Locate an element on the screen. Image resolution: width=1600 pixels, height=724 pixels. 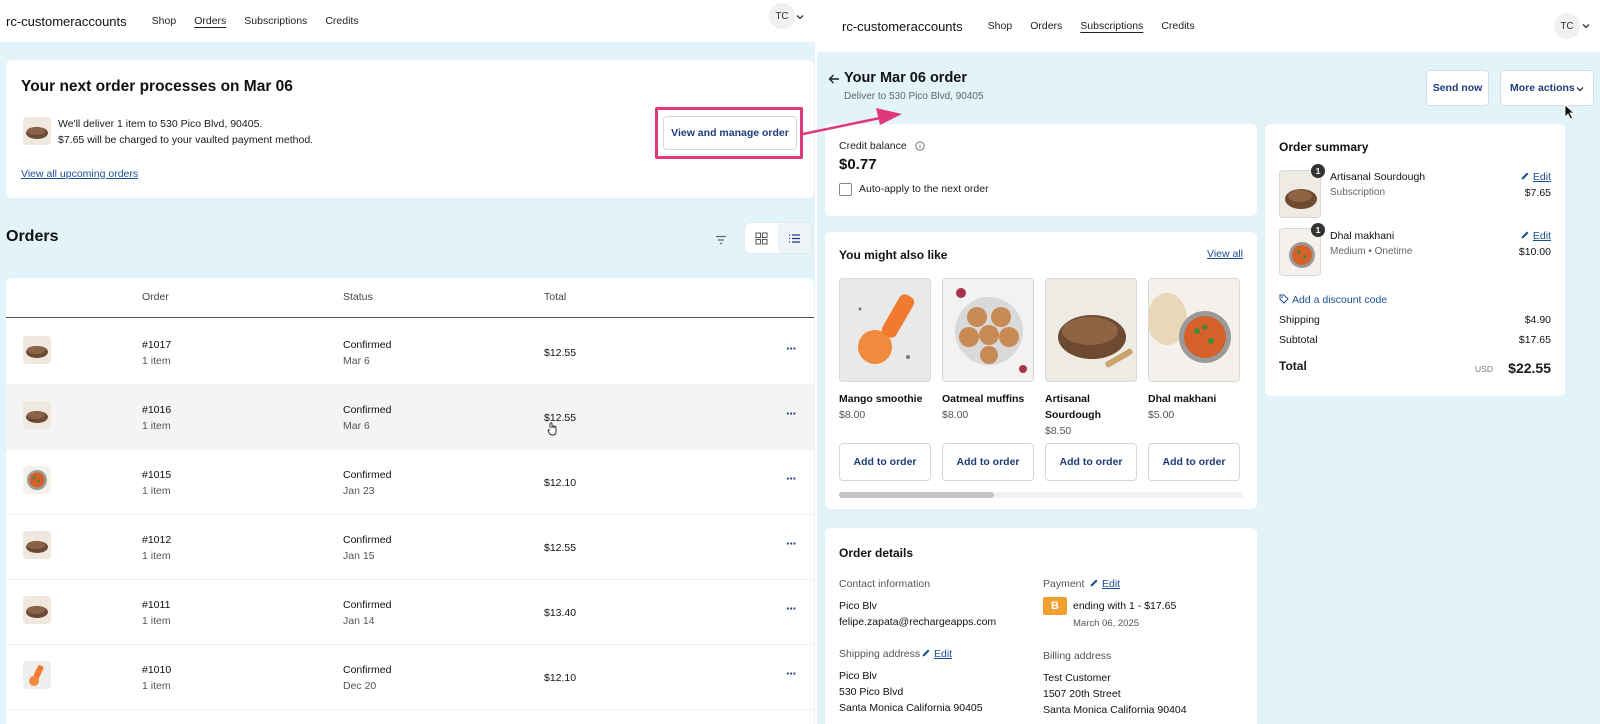
product-name: Artisanal Sourdough is located at coordinates (1073, 407).